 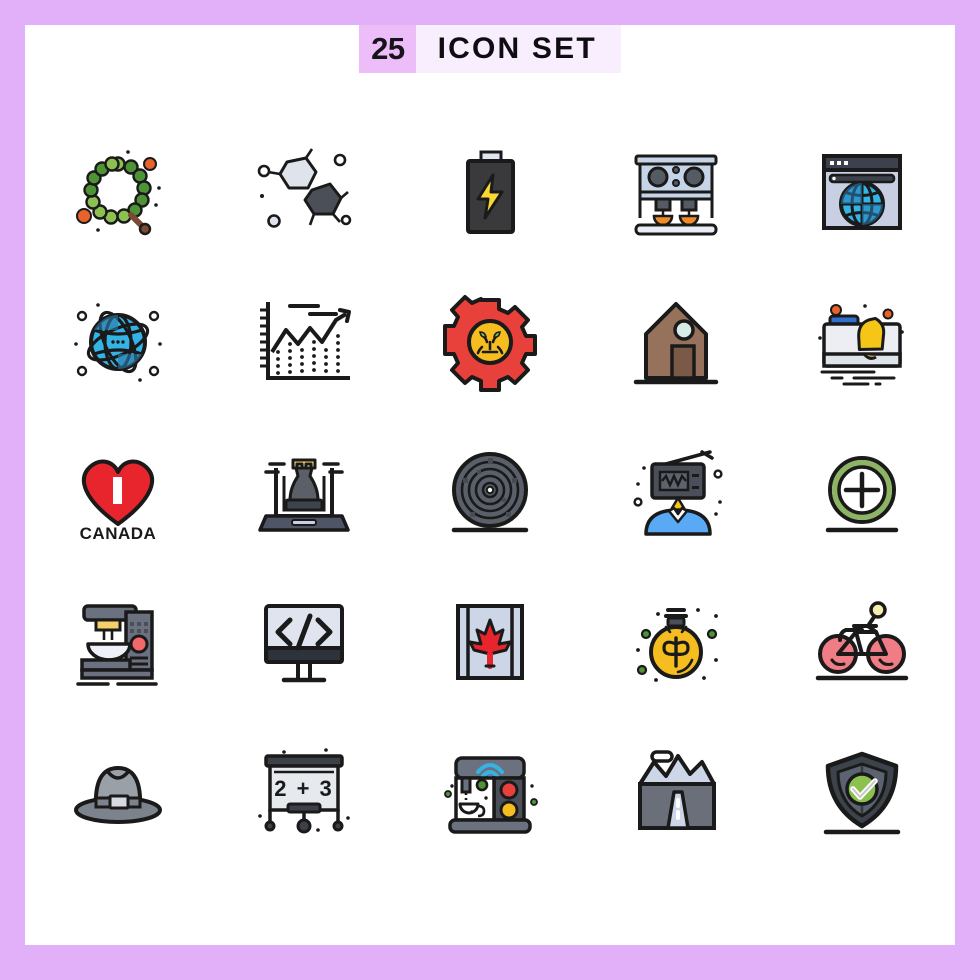 I want to click on icon-cell-barn-house, so click(x=676, y=342).